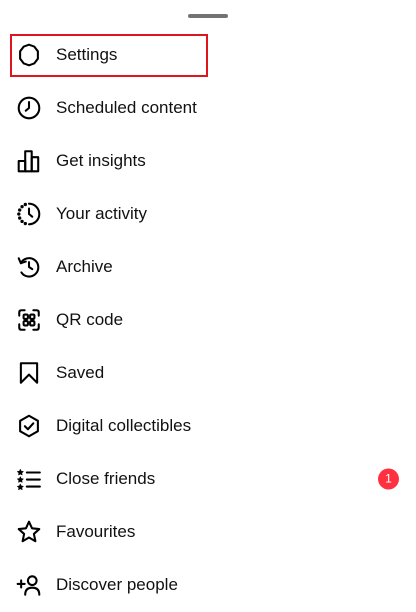 Image resolution: width=416 pixels, height=612 pixels. What do you see at coordinates (208, 584) in the screenshot?
I see `menu-item-discover-people: Discover people` at bounding box center [208, 584].